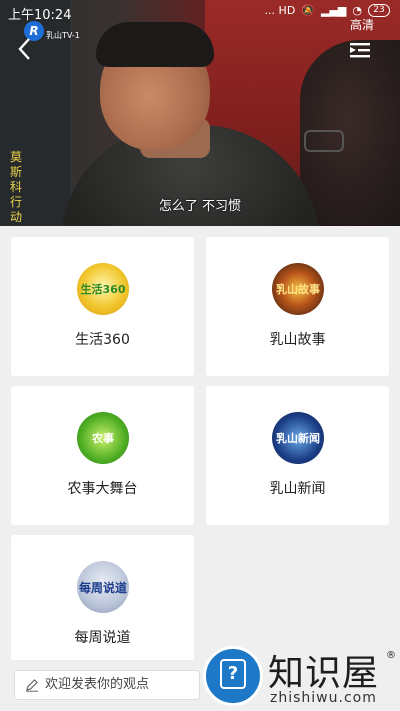 The image size is (400, 711). I want to click on program-thumbnail: 生活360, so click(103, 289).